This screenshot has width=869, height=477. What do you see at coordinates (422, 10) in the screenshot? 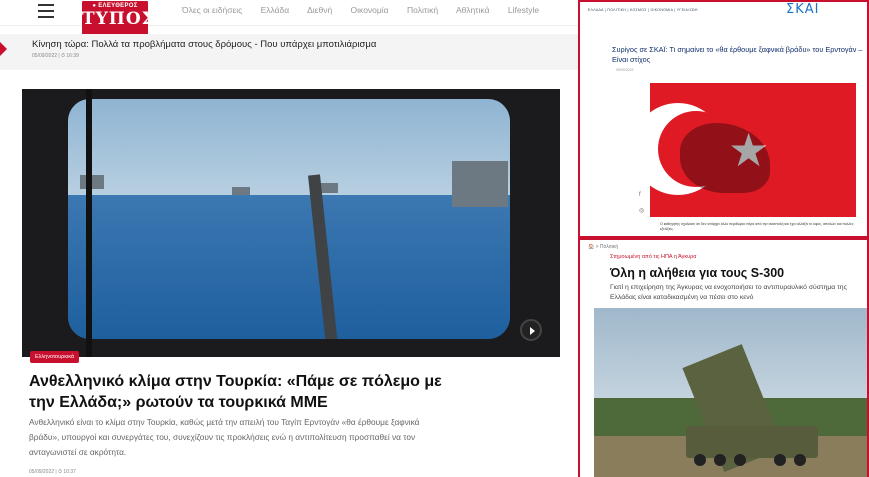
I see `nav-item-politics: Πολιτική` at bounding box center [422, 10].